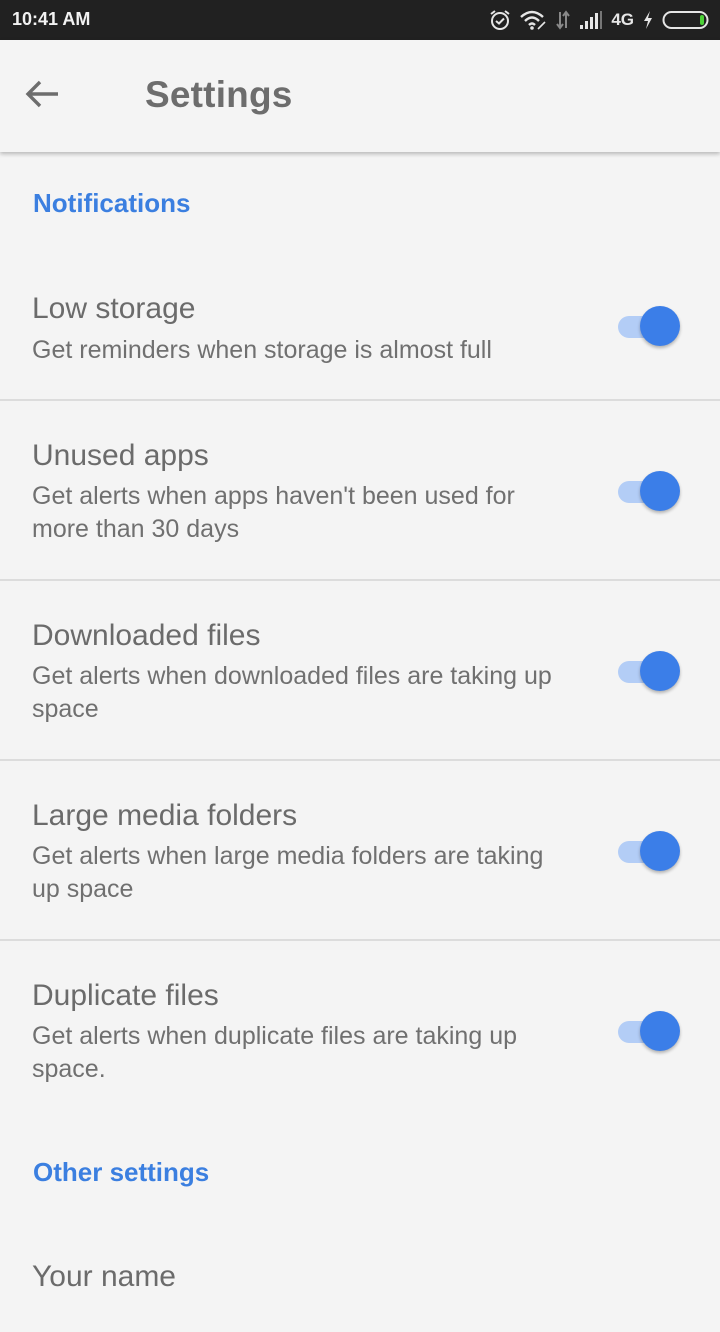 This screenshot has height=1332, width=720. What do you see at coordinates (360, 1282) in the screenshot?
I see `setting-row-your-name: Your name` at bounding box center [360, 1282].